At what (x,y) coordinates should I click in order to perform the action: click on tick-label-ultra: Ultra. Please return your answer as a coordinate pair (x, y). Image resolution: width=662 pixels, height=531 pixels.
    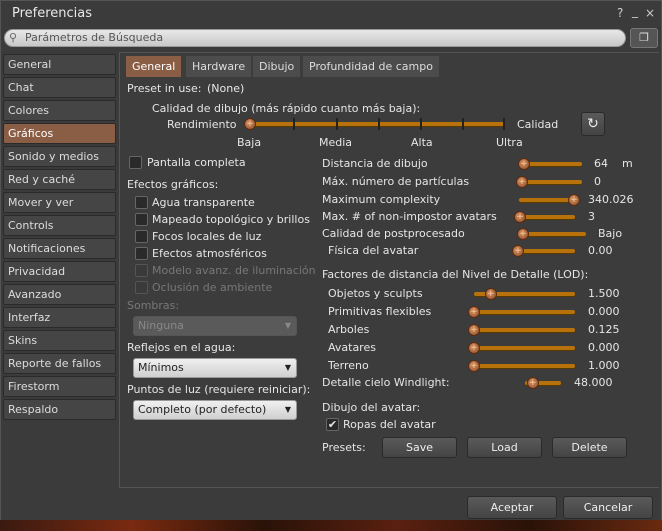
    Looking at the image, I should click on (509, 142).